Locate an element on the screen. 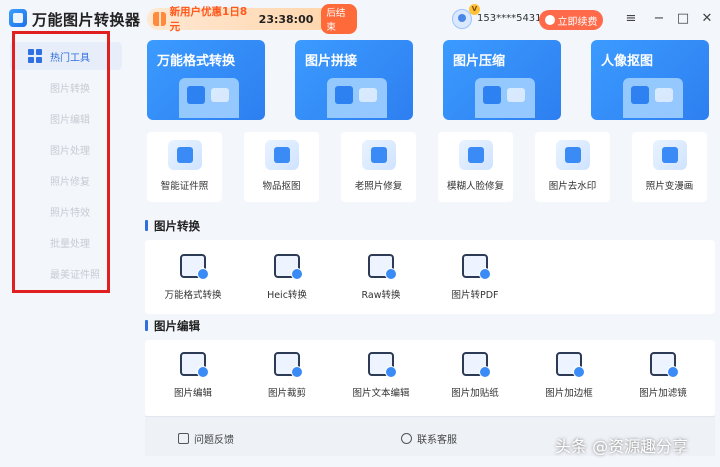  app-logo-icon is located at coordinates (18, 18).